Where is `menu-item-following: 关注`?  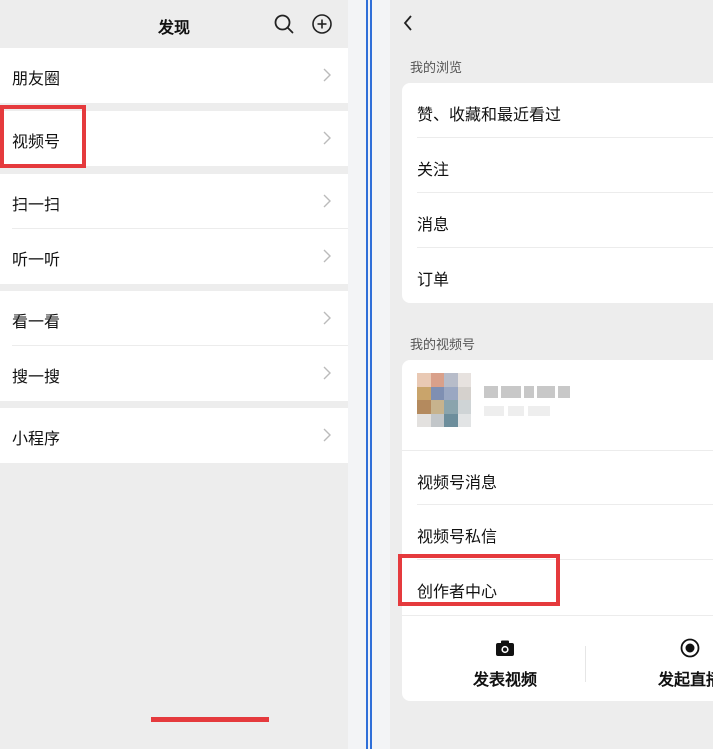
menu-item-following: 关注 is located at coordinates (557, 165).